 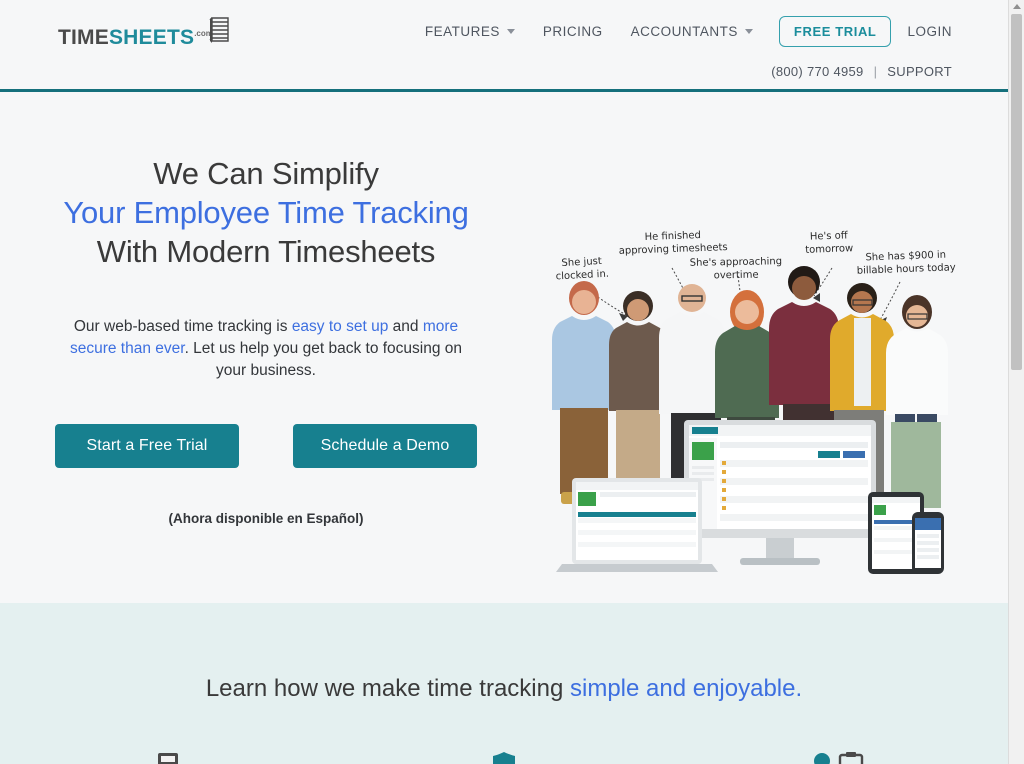 I want to click on callout-approaching-overtime: She's approaching overtime, so click(x=736, y=269).